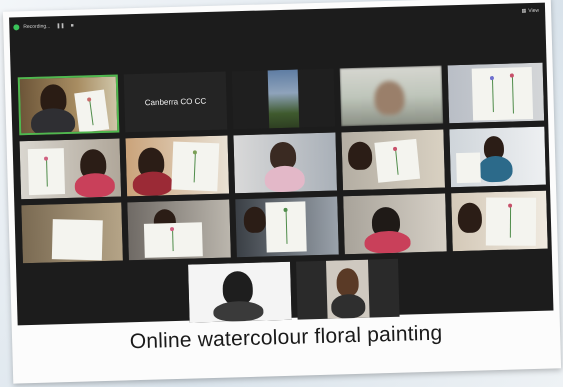  What do you see at coordinates (286, 337) in the screenshot?
I see `photo-caption: Online watercolour floral painting` at bounding box center [286, 337].